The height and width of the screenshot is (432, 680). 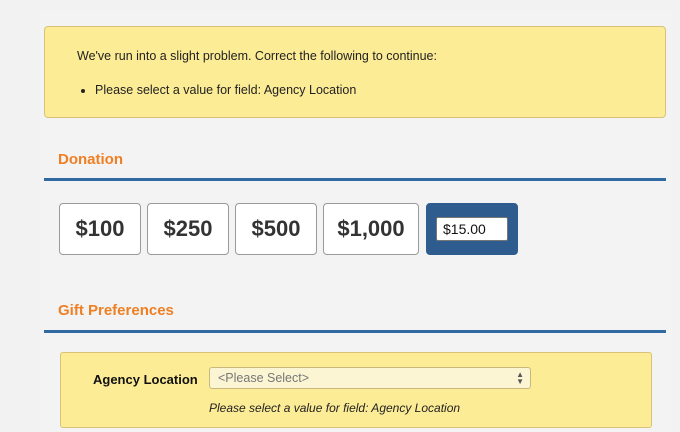 What do you see at coordinates (370, 378) in the screenshot?
I see `agency-location-select: <Please Select> ▲ ▼` at bounding box center [370, 378].